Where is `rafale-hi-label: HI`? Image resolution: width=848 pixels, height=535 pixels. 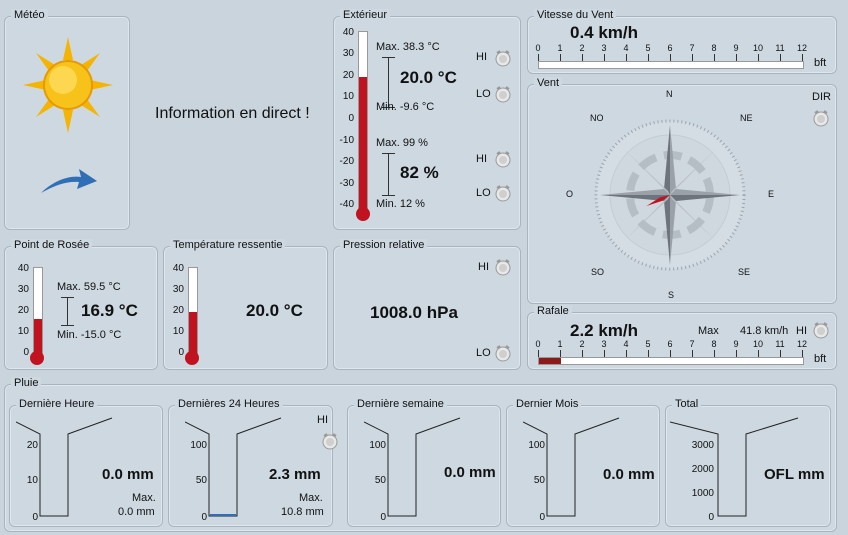 rafale-hi-label: HI is located at coordinates (801, 331).